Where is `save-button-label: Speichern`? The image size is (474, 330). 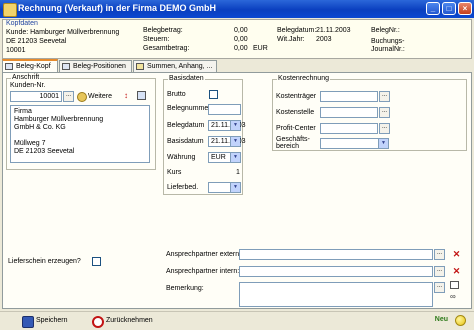
save-button-label: Speichern is located at coordinates (52, 320).